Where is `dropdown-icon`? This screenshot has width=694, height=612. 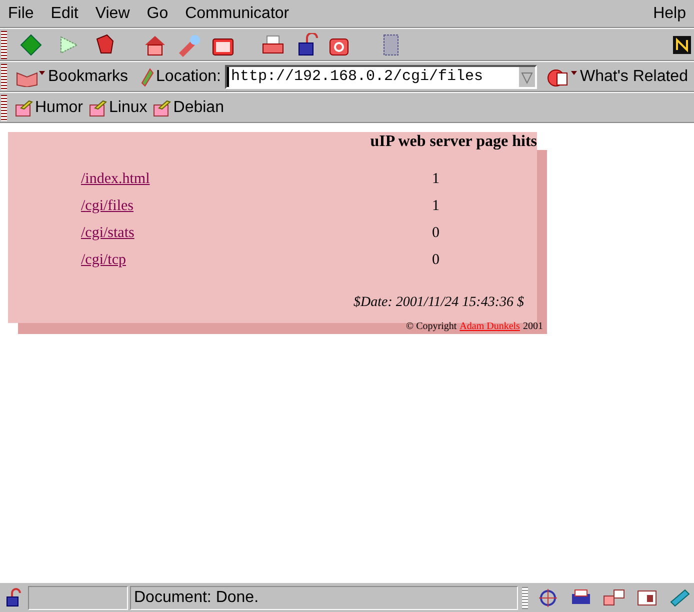
dropdown-icon is located at coordinates (526, 76).